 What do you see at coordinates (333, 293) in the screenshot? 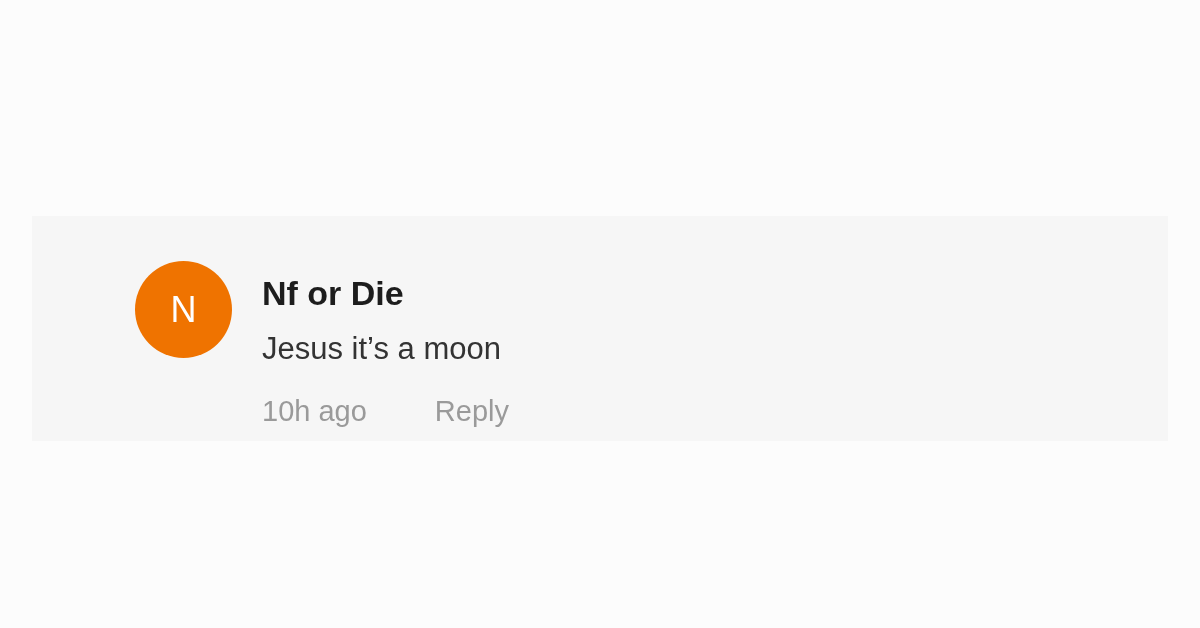
I see `author-name: Nf or Die` at bounding box center [333, 293].